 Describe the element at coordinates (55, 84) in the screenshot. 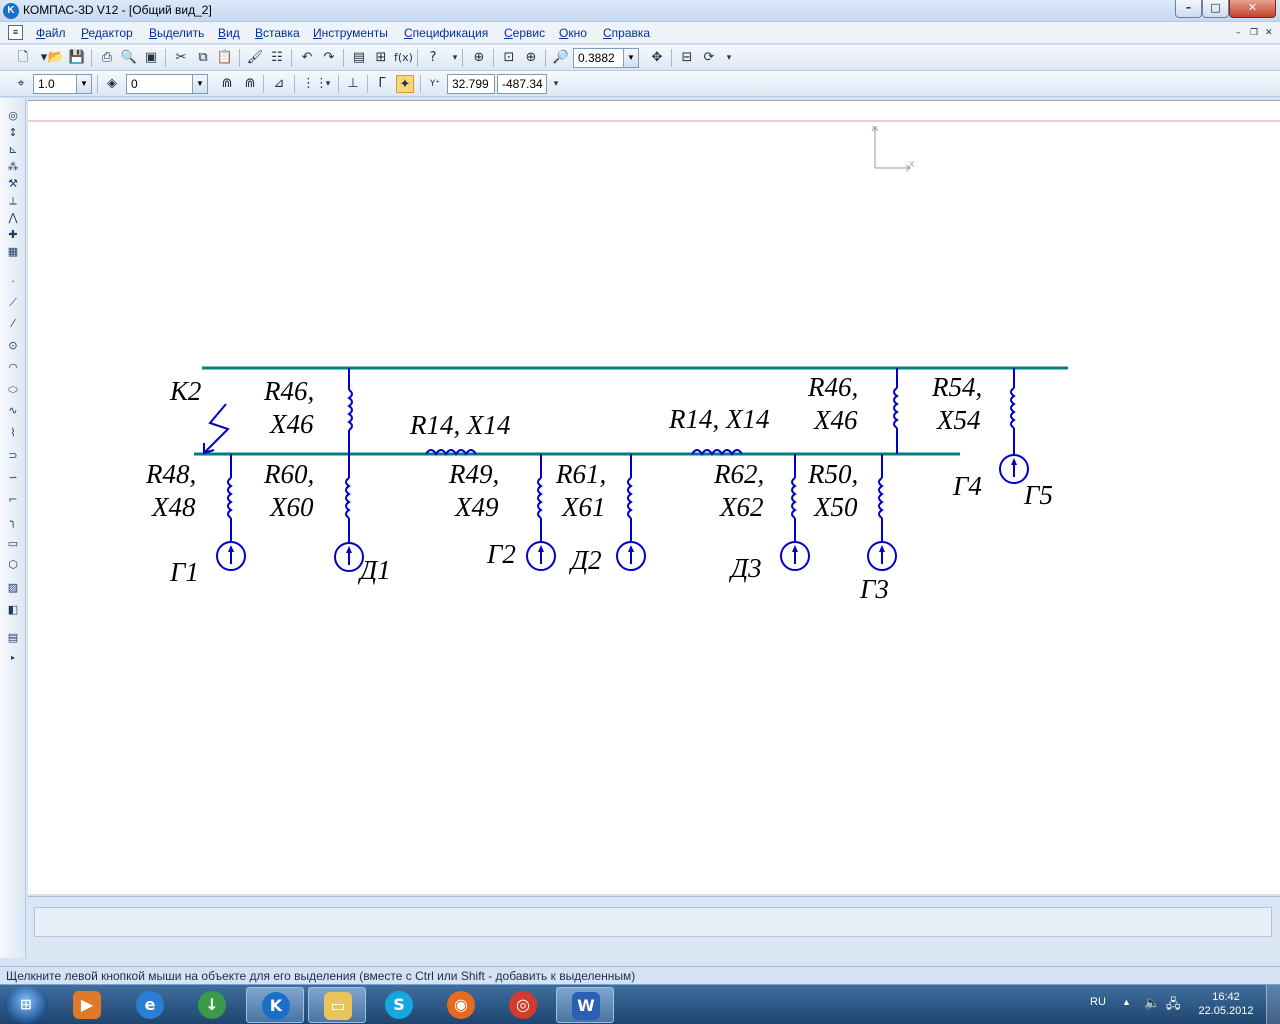

I see `cursor-step-field: 1.0` at that location.